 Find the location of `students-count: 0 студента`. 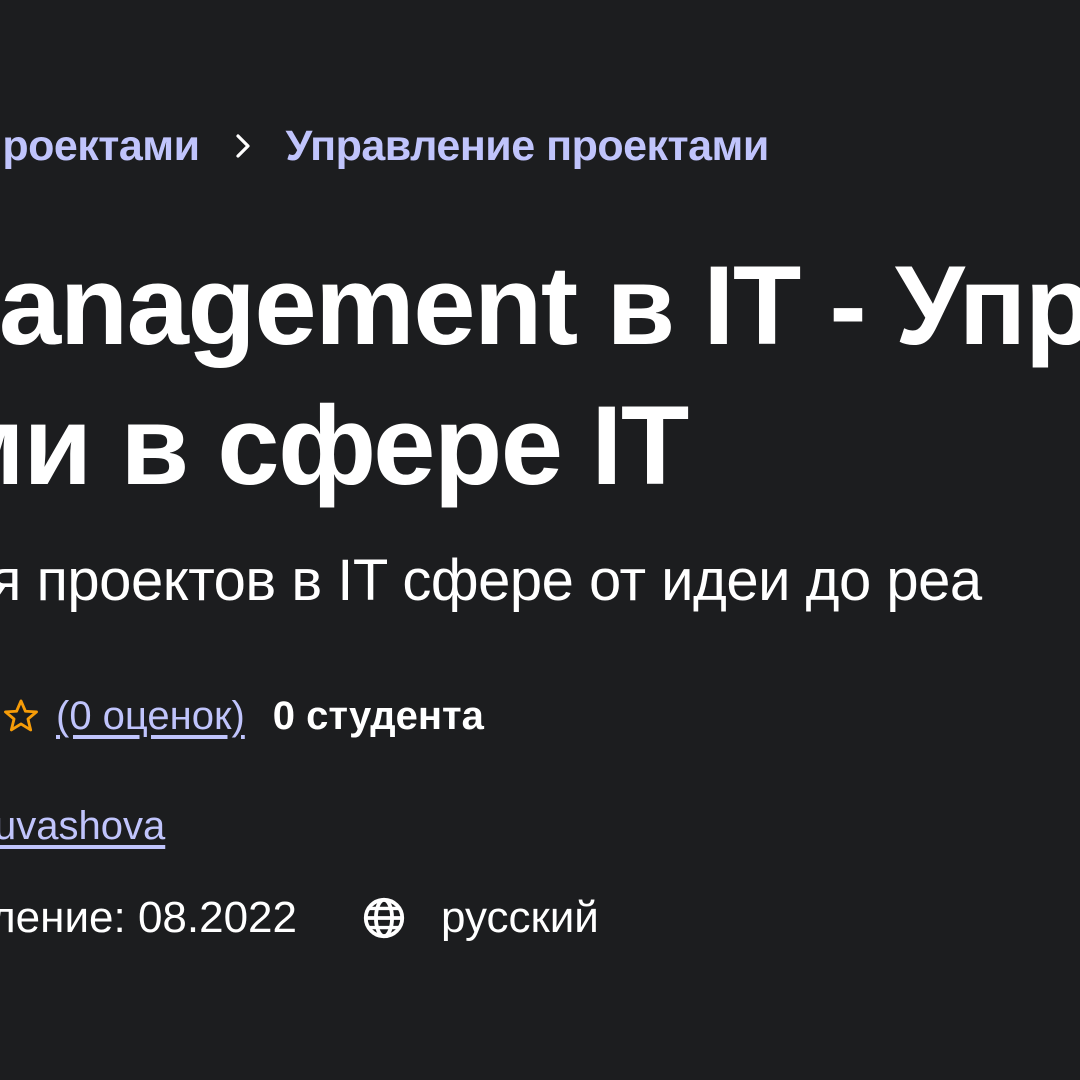

students-count: 0 студента is located at coordinates (378, 715).